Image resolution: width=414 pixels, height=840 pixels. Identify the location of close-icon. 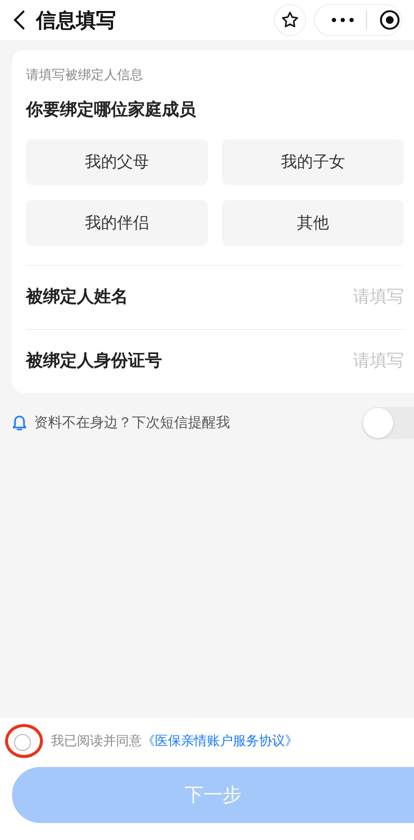
(390, 20).